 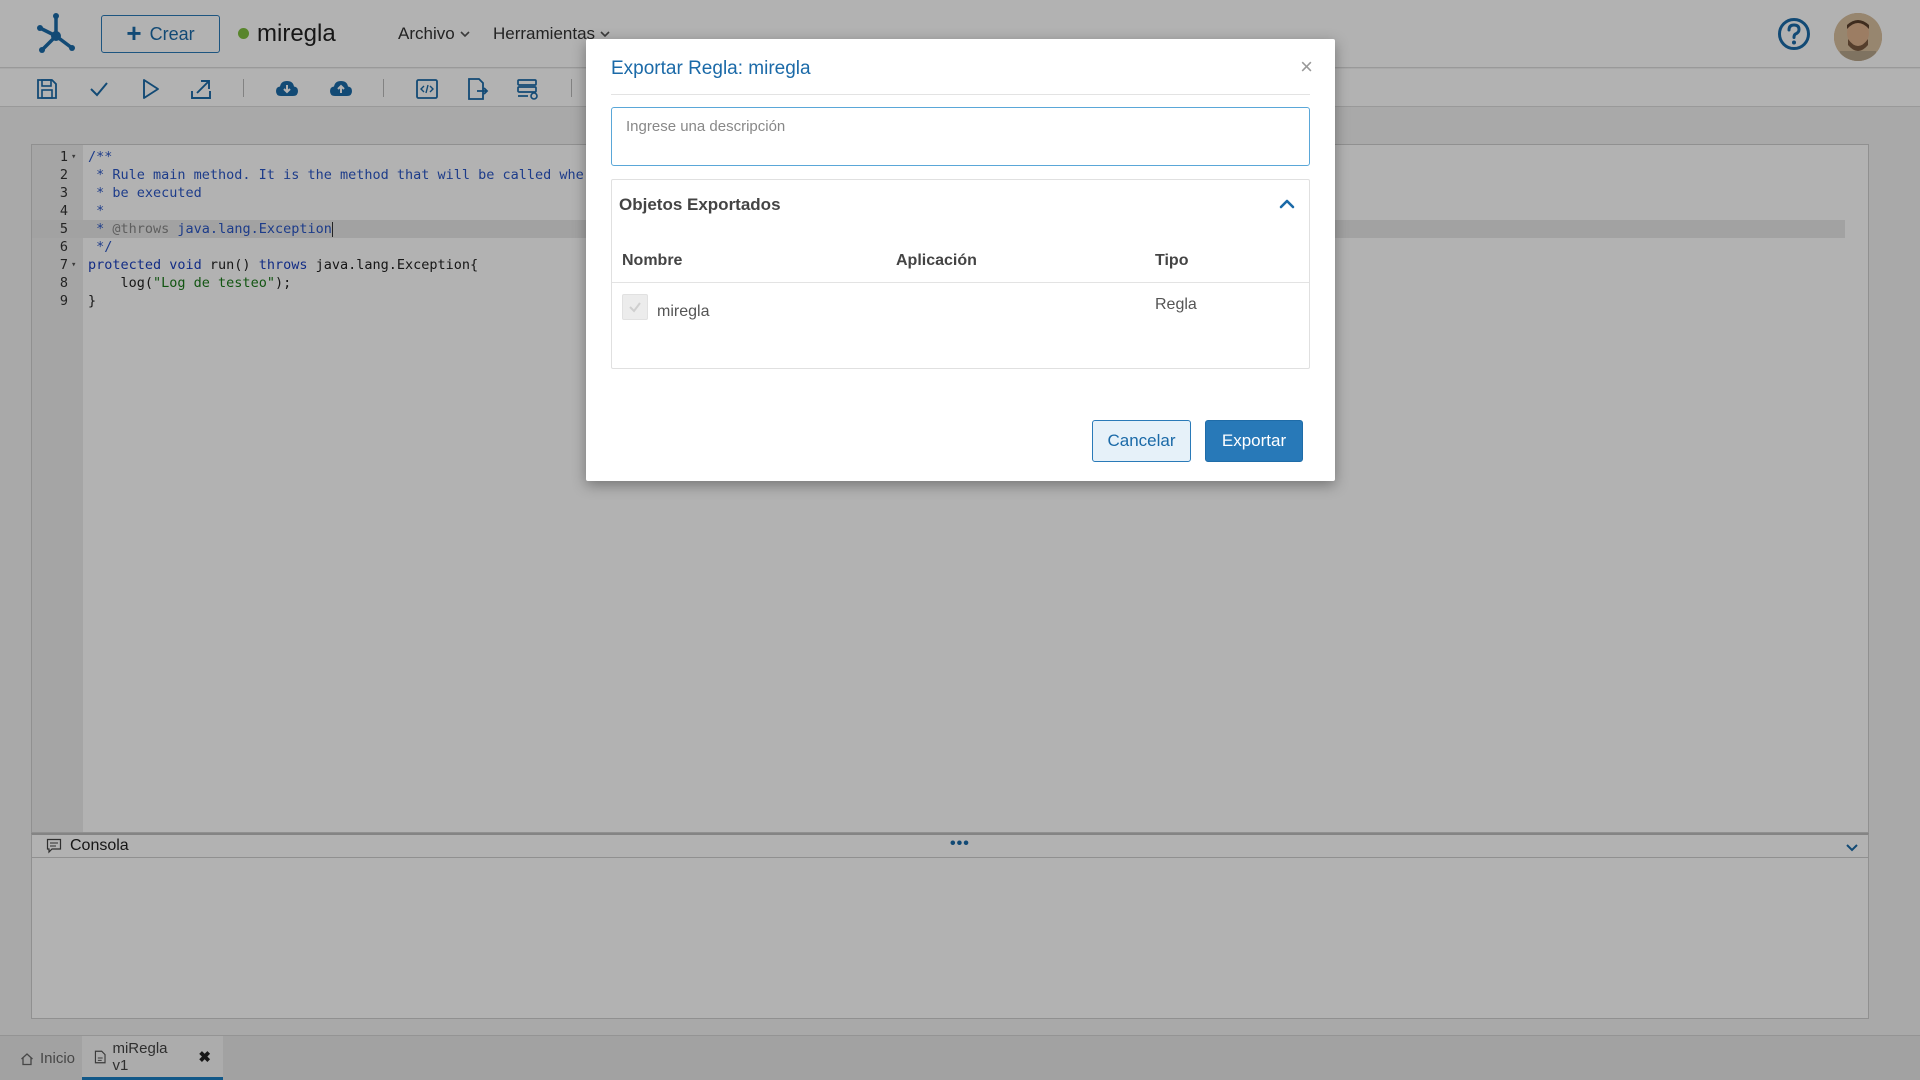 I want to click on column-header-type: Tipo, so click(x=1171, y=261).